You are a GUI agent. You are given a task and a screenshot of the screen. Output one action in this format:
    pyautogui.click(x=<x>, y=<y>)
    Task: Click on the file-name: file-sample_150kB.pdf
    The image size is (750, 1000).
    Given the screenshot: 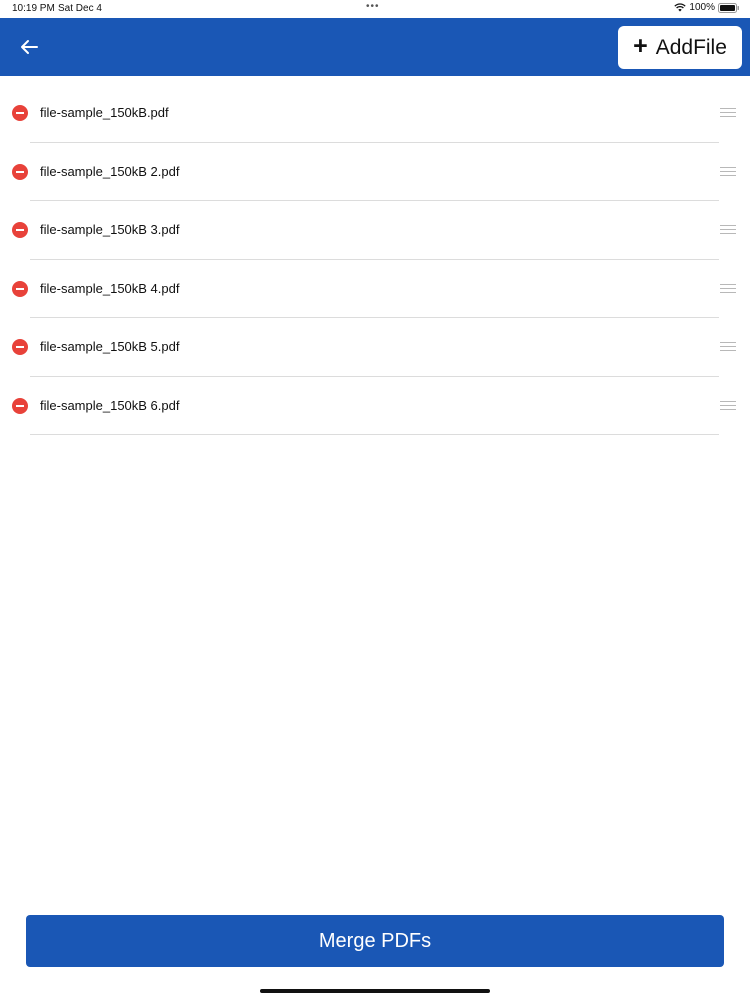 What is the action you would take?
    pyautogui.click(x=104, y=112)
    